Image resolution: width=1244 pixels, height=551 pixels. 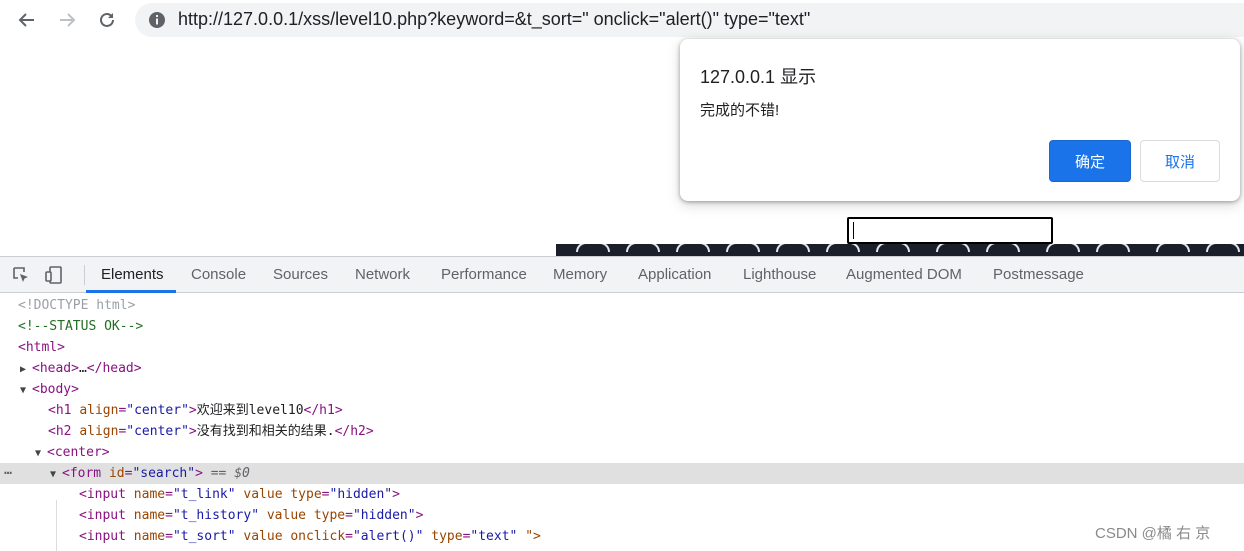 What do you see at coordinates (622, 410) in the screenshot?
I see `dom-node-h1: <h1 align="center">欢迎来到level10</h1>` at bounding box center [622, 410].